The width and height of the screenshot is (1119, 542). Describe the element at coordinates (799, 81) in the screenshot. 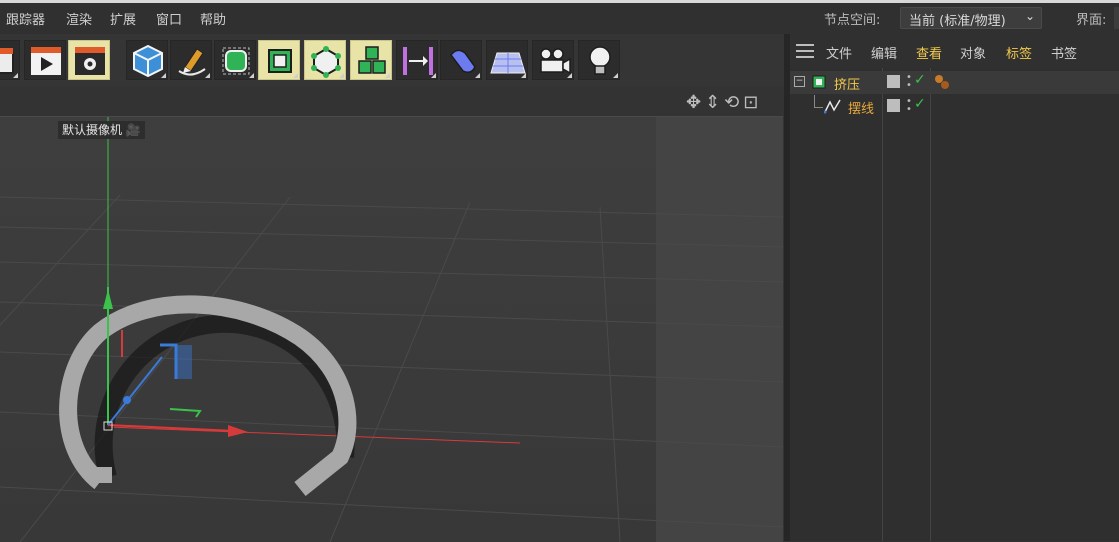

I see `collapse-toggle-icon: −` at that location.